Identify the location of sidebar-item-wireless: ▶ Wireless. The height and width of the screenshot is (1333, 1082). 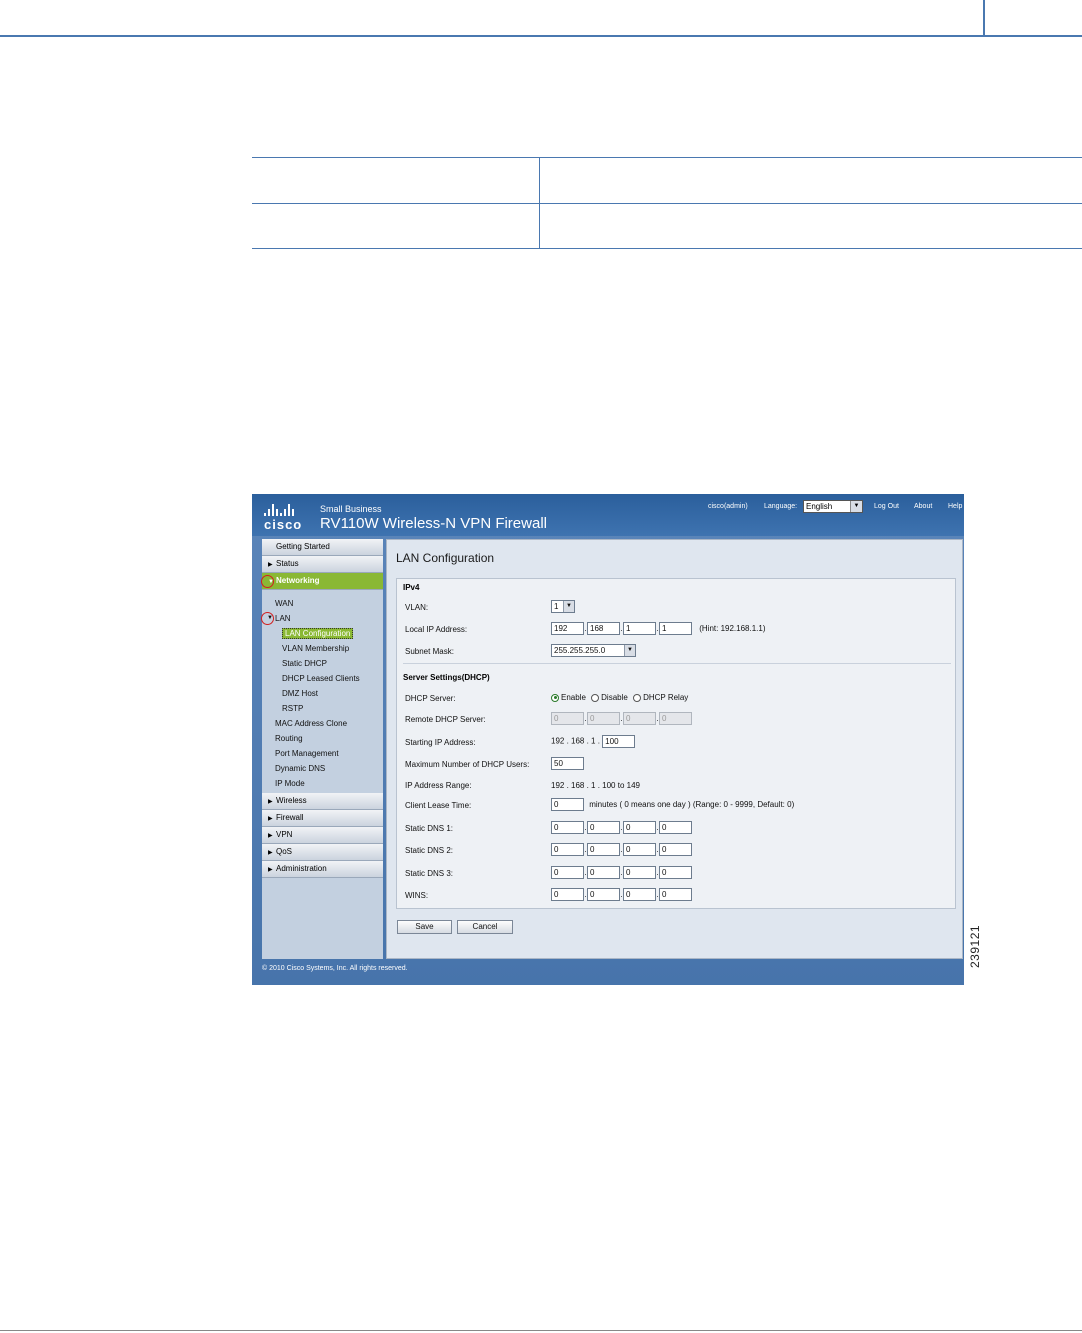
(322, 801).